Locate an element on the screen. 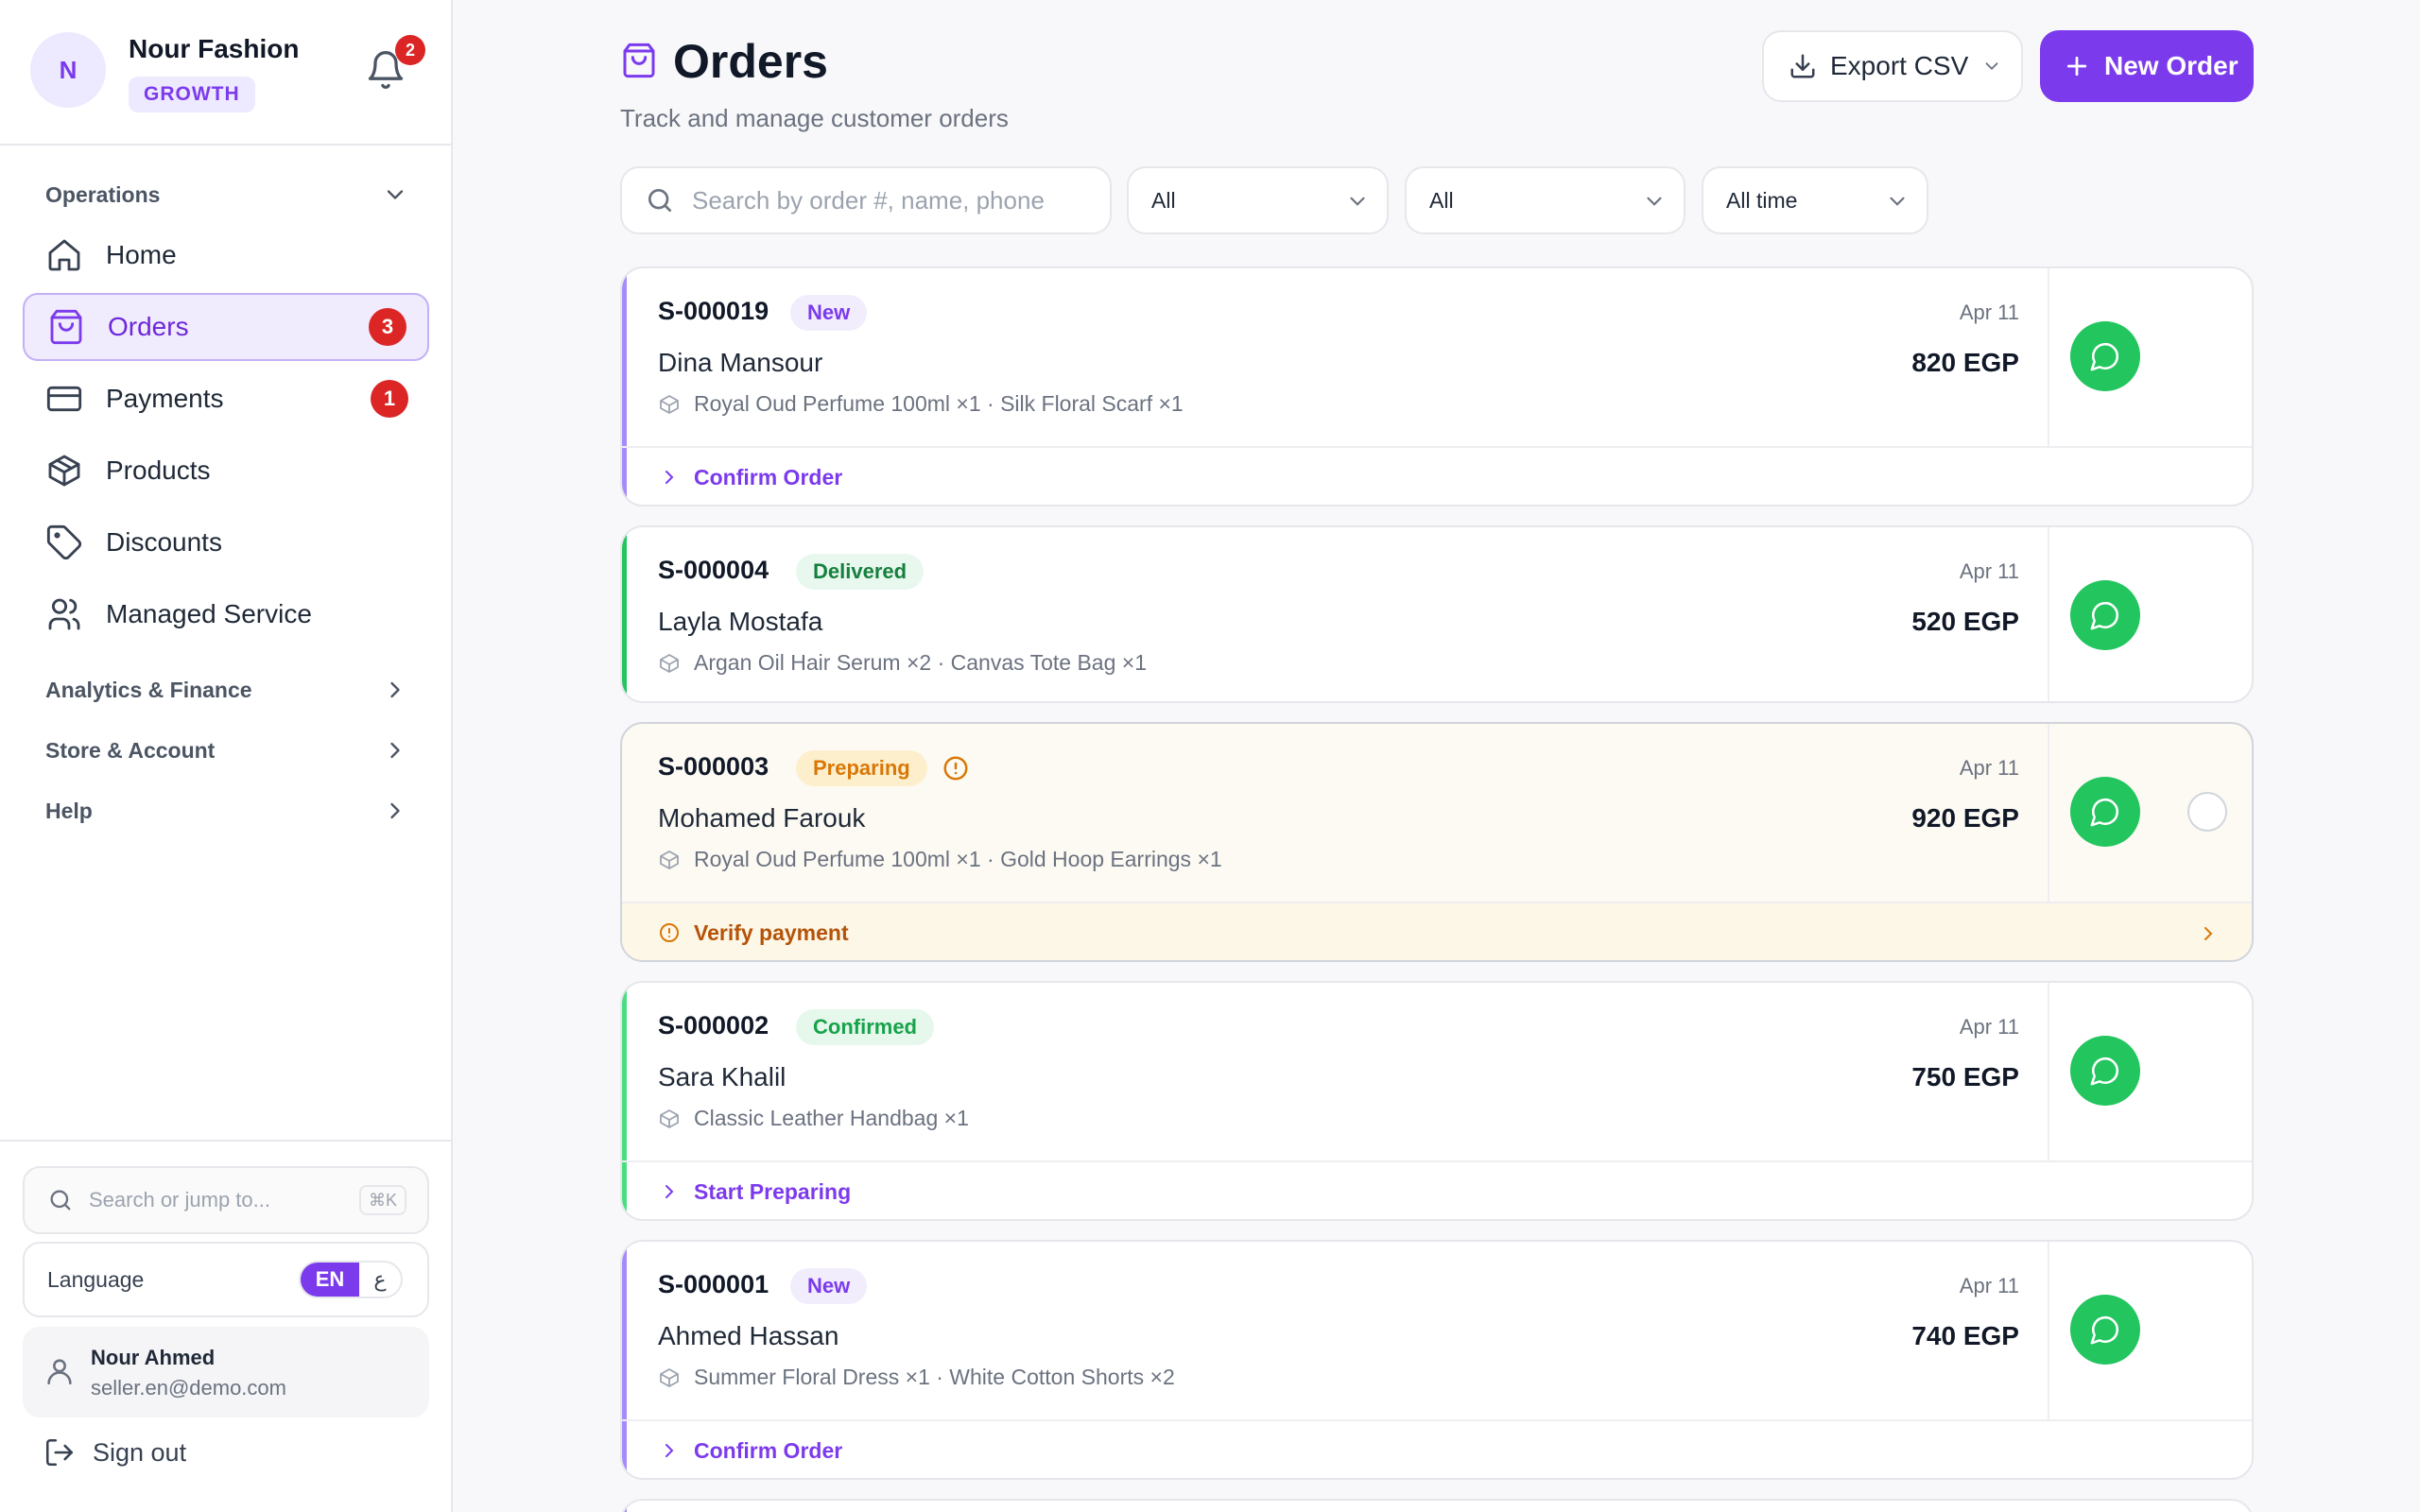 The height and width of the screenshot is (1512, 2420). plus-icon is located at coordinates (2077, 66).